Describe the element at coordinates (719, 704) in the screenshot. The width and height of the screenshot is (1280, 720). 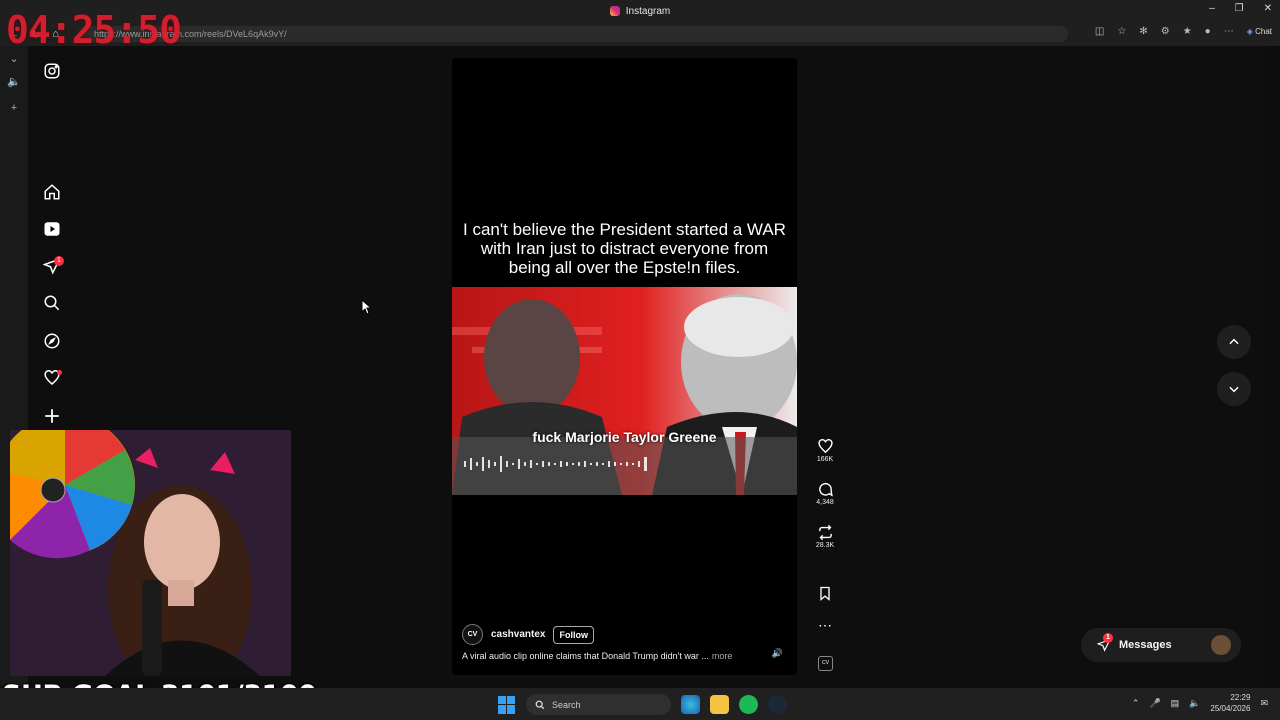
I see `file-explorer-icon` at that location.